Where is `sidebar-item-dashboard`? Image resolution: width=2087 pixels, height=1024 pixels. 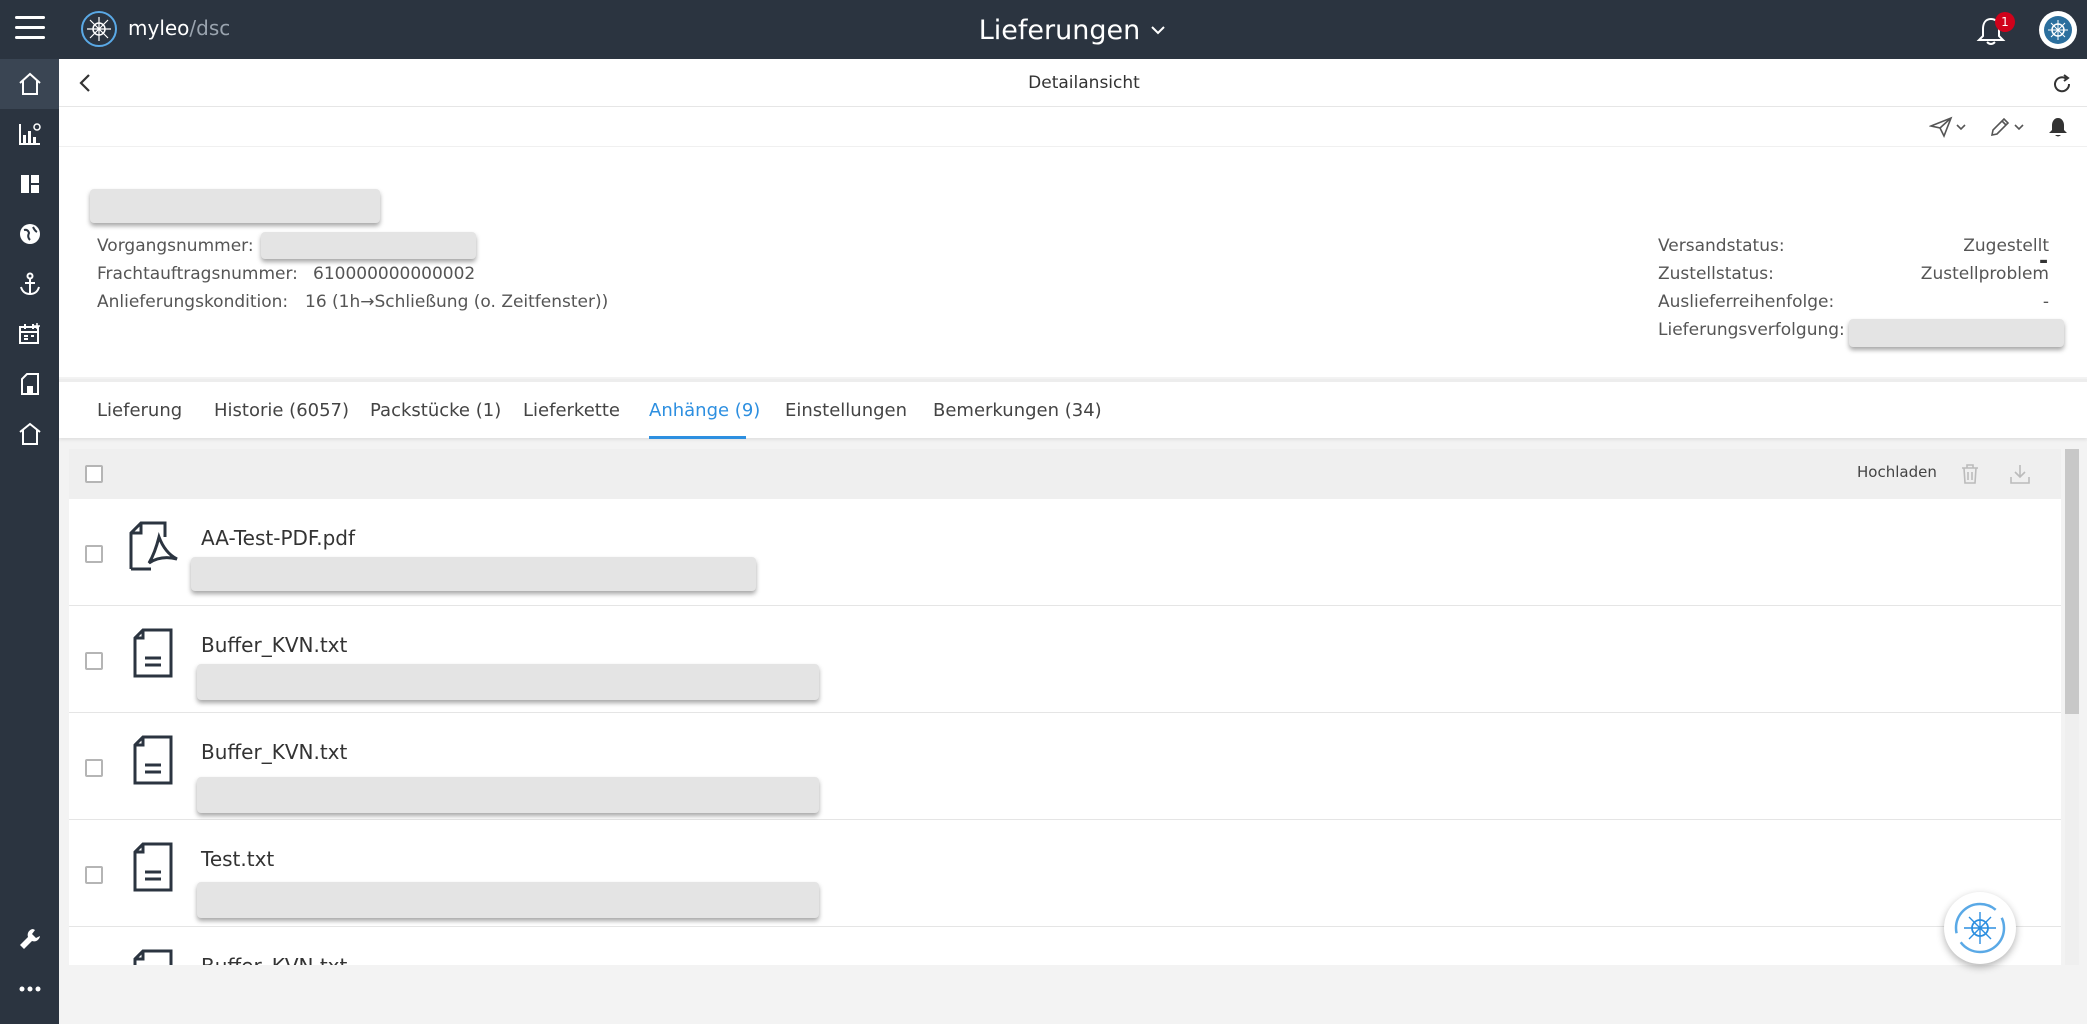 sidebar-item-dashboard is located at coordinates (29, 184).